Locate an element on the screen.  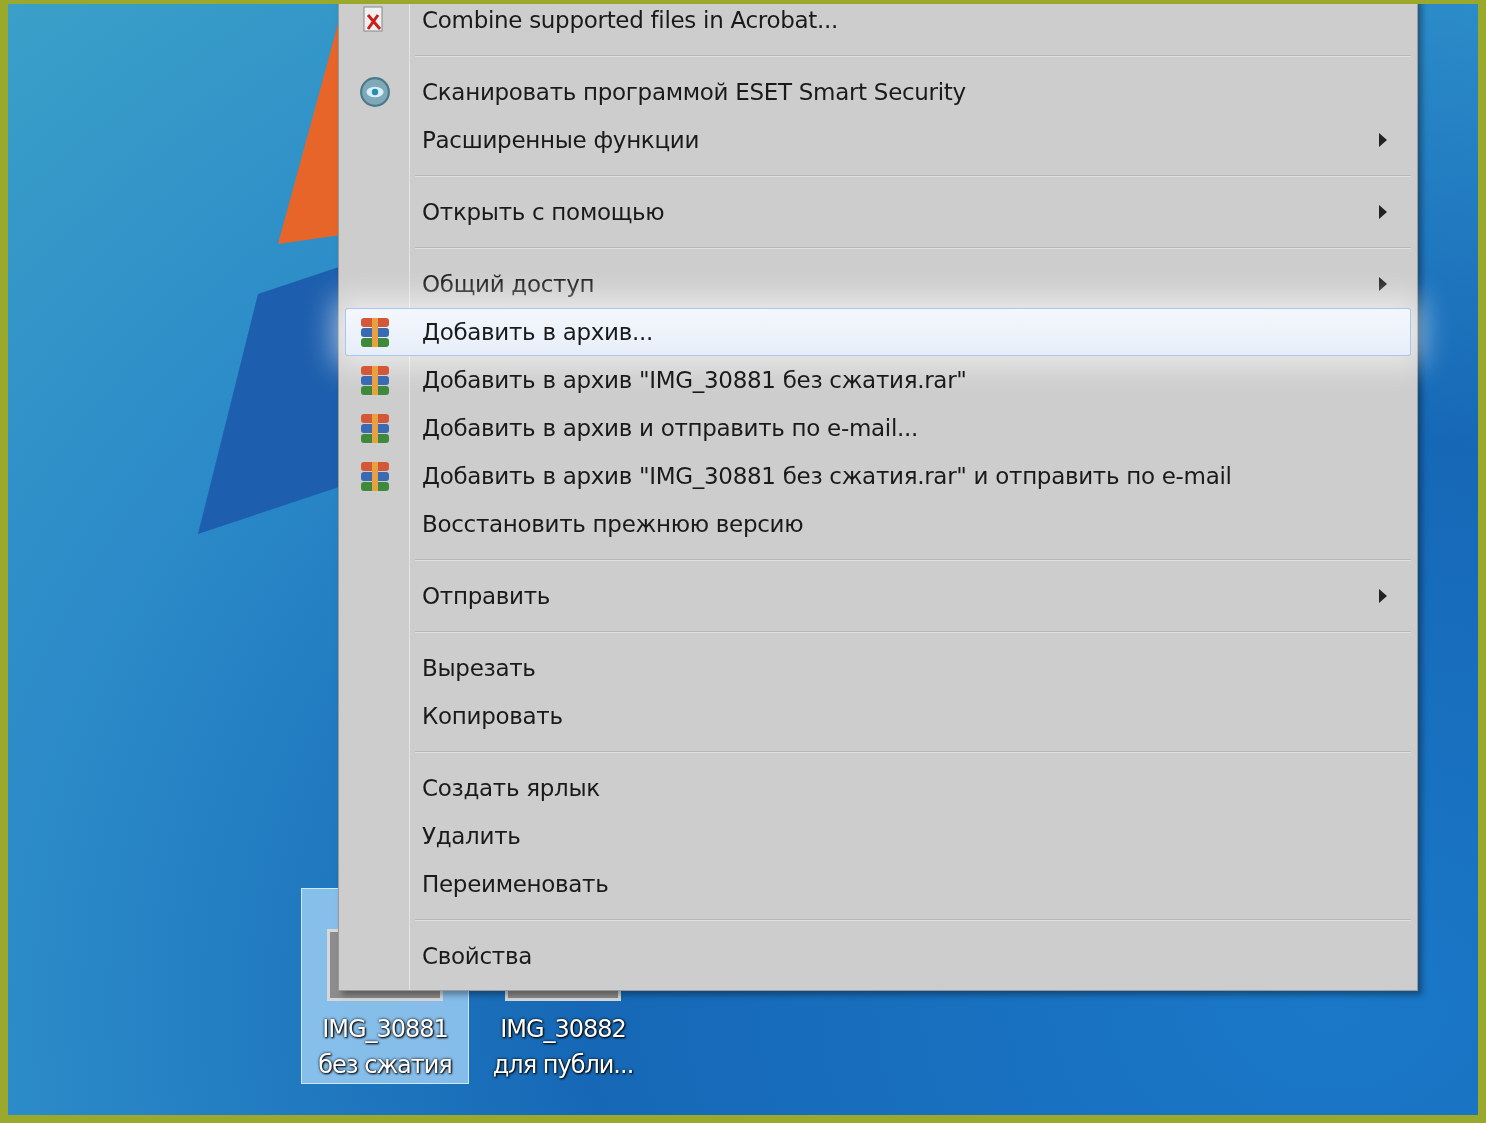
file-name-label: без сжатия is located at coordinates (385, 1065).